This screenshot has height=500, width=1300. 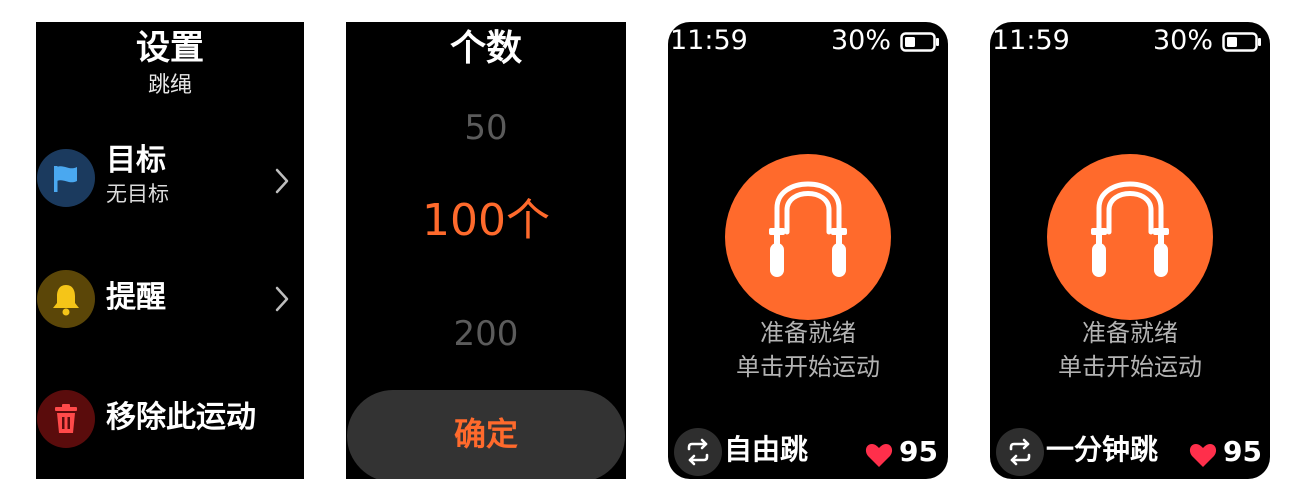 What do you see at coordinates (136, 297) in the screenshot?
I see `reminder-label: 提醒` at bounding box center [136, 297].